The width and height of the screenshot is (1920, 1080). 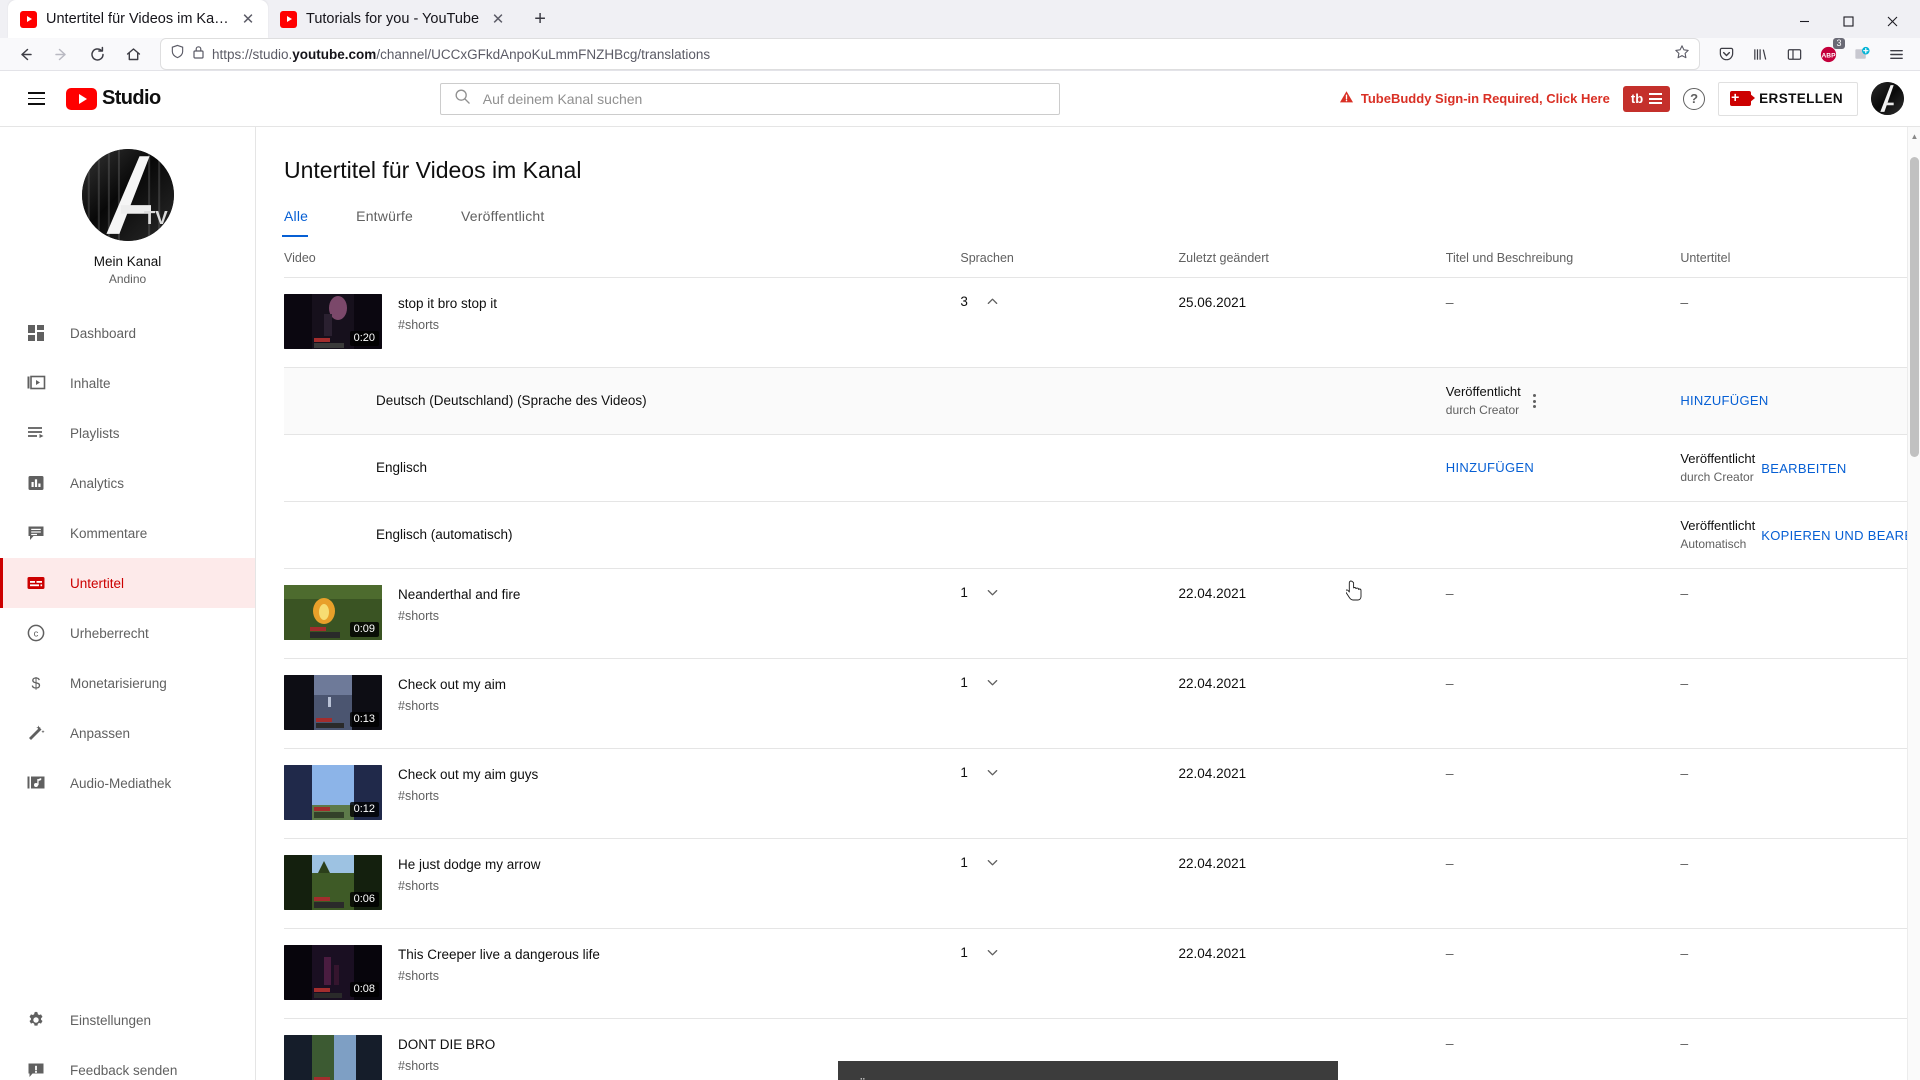 I want to click on studio-logo: Studio, so click(x=113, y=98).